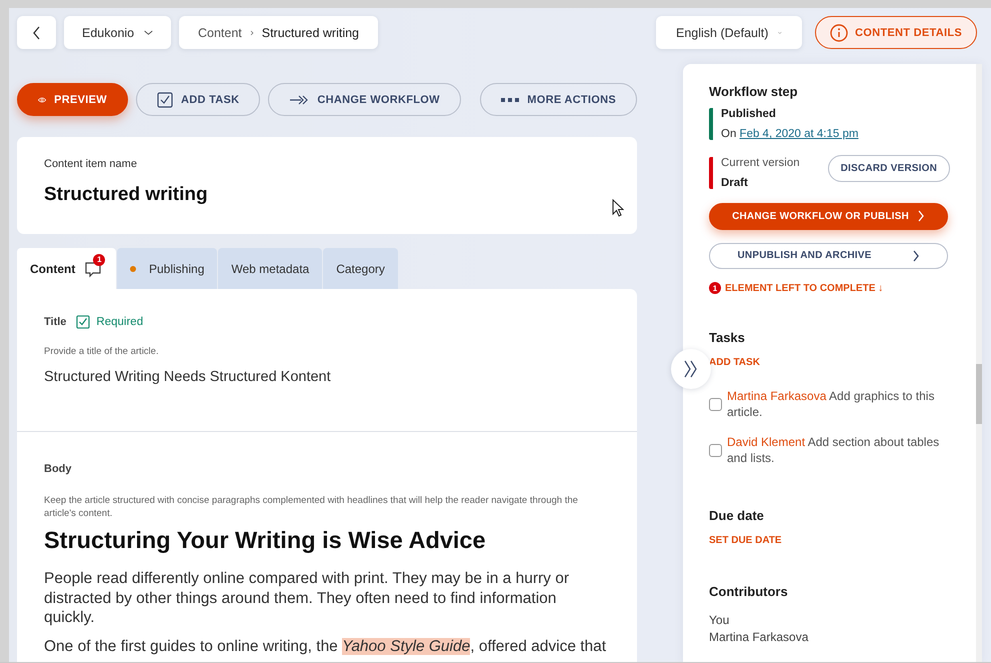 The height and width of the screenshot is (663, 991). I want to click on status-label: Published, so click(749, 114).